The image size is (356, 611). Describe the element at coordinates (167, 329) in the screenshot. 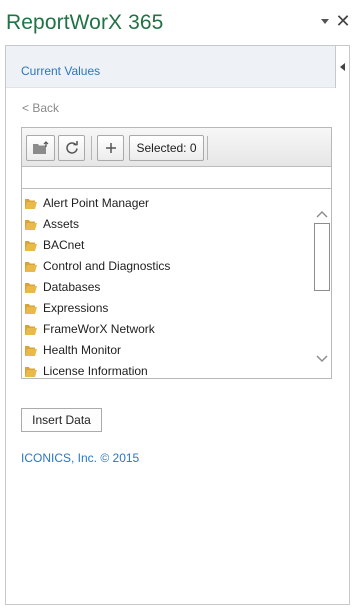

I see `tree-item: FrameWorX Network` at that location.